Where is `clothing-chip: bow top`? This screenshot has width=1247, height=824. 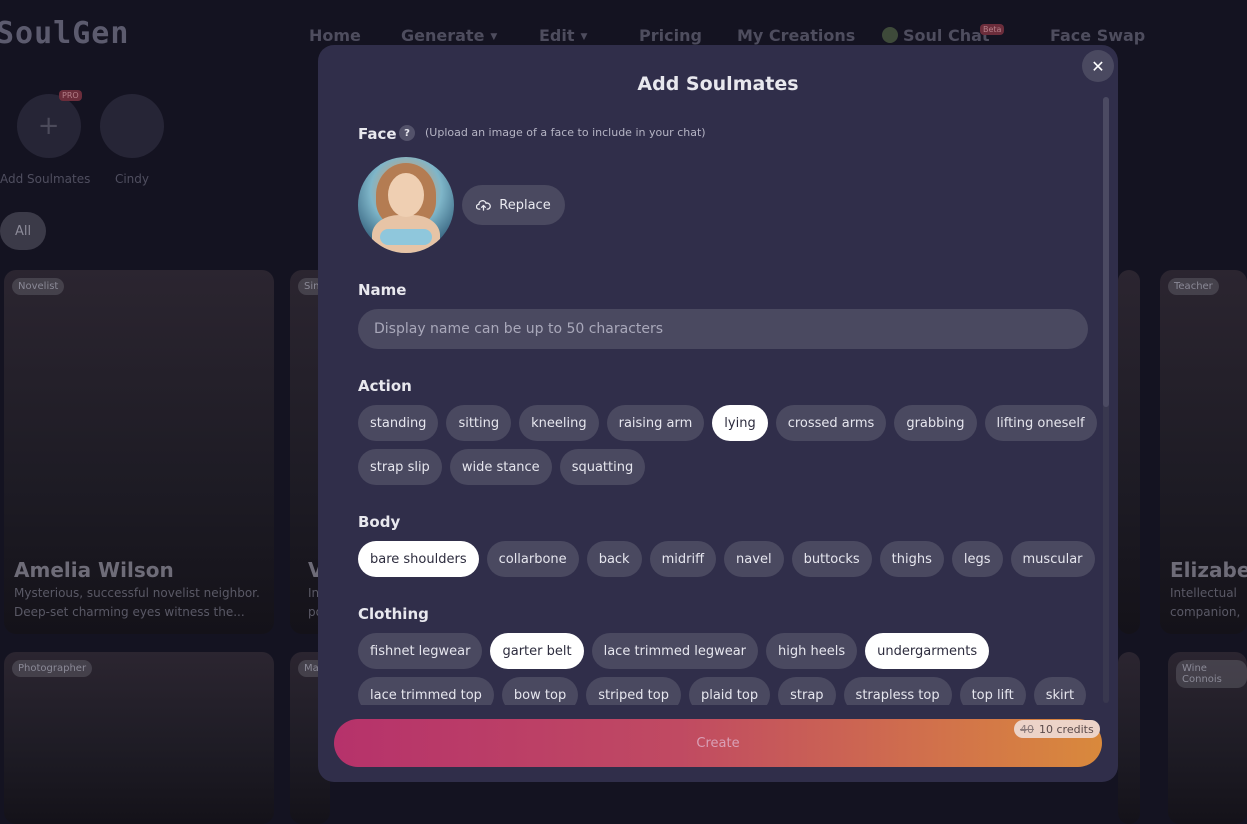 clothing-chip: bow top is located at coordinates (540, 691).